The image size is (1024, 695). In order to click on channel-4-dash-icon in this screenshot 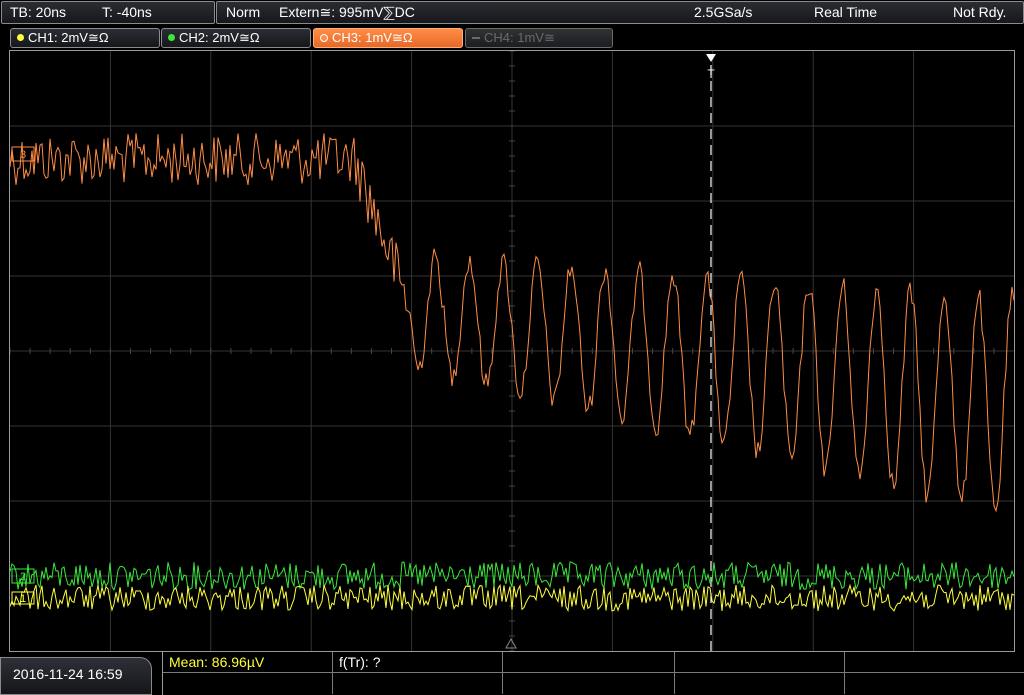, I will do `click(476, 37)`.